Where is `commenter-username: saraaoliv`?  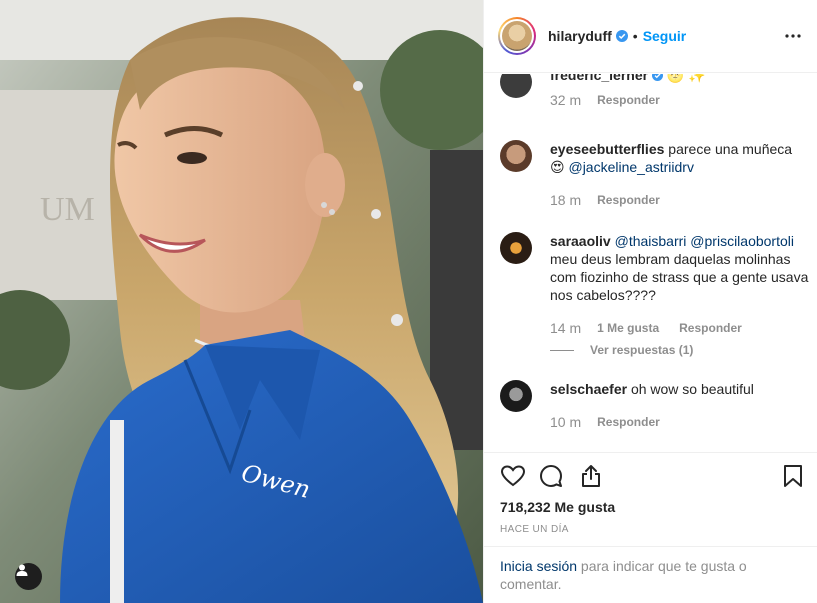 commenter-username: saraaoliv is located at coordinates (580, 241).